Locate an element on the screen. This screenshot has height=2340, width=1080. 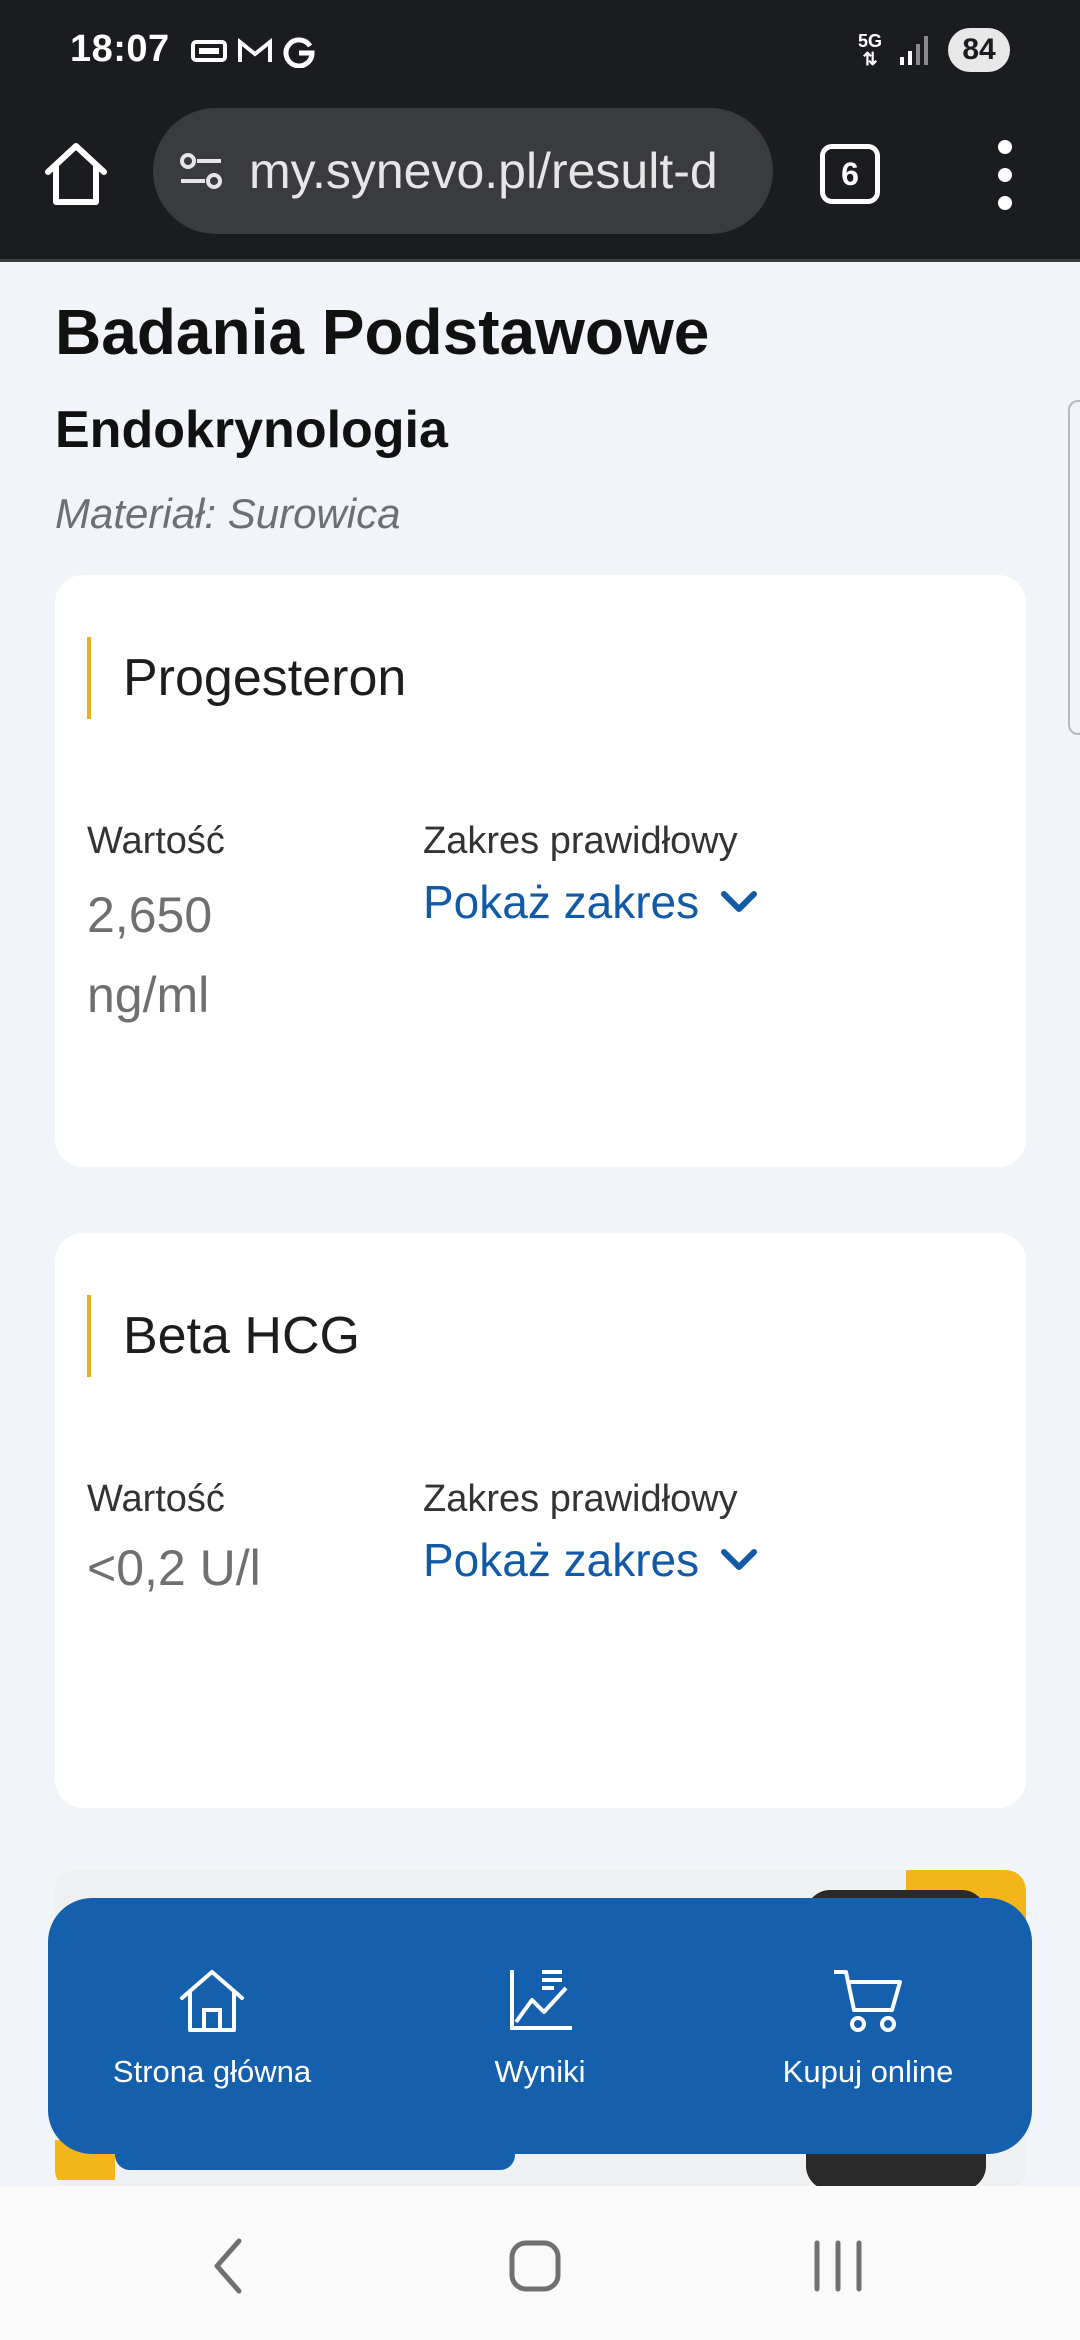
back-icon is located at coordinates (230, 2266).